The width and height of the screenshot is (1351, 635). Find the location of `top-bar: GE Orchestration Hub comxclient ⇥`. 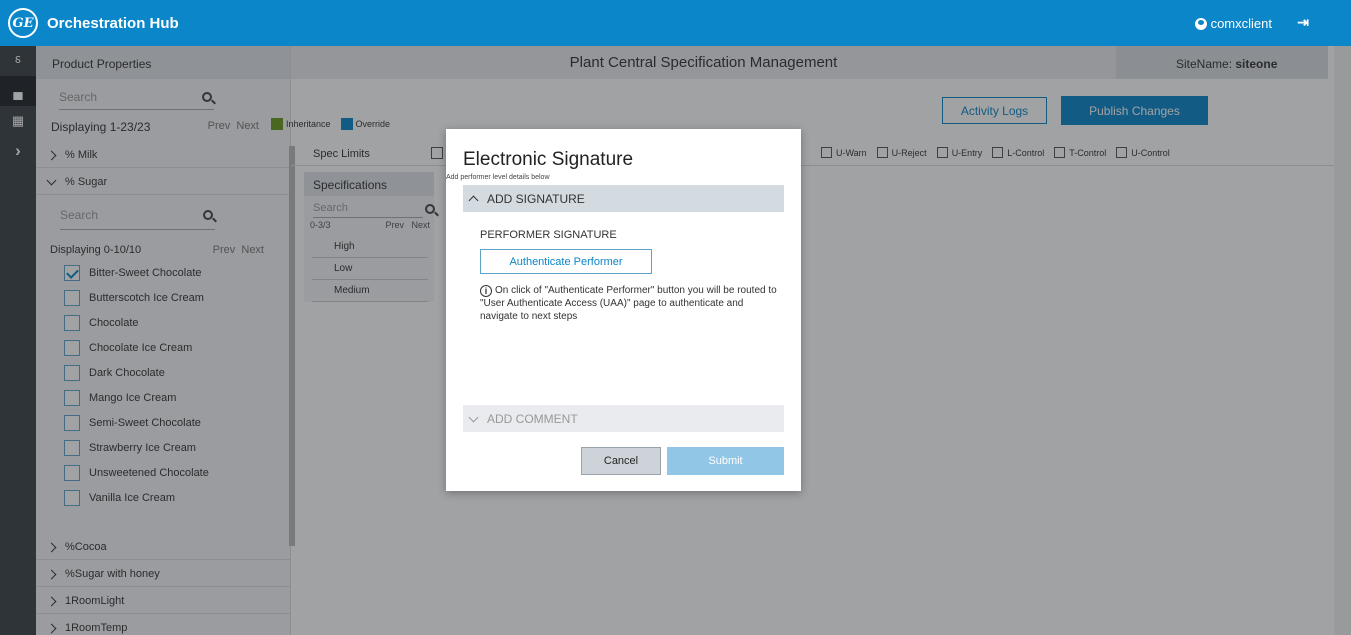

top-bar: GE Orchestration Hub comxclient ⇥ is located at coordinates (675, 23).